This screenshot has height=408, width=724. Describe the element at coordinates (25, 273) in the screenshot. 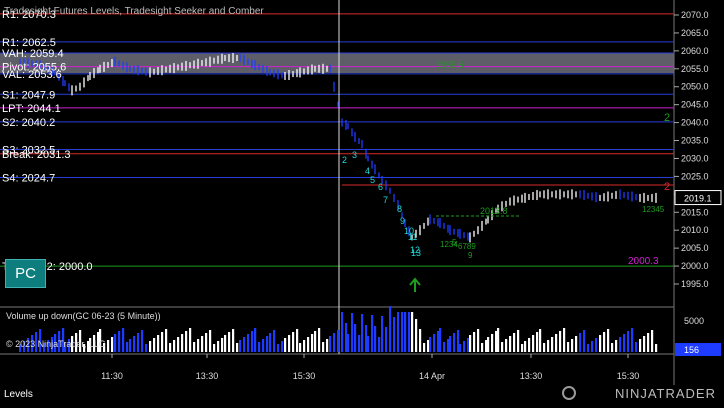

I see `pc-button: PC` at that location.